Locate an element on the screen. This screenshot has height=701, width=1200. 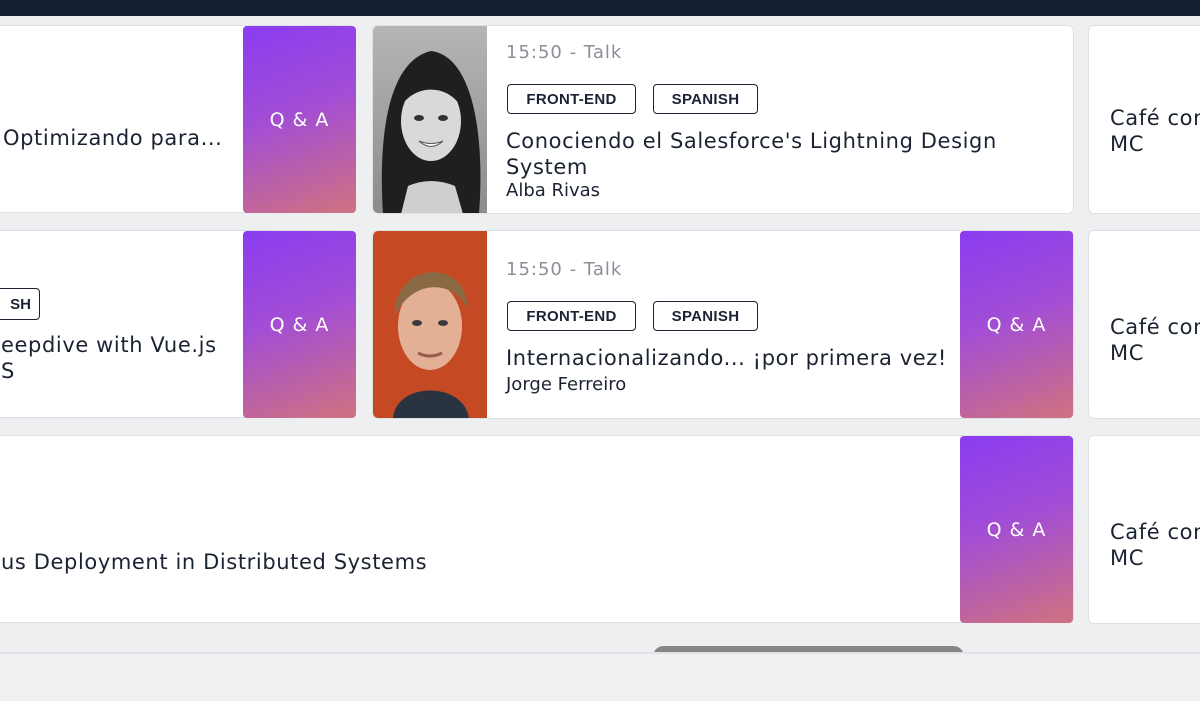
session-card-right-row3: Café con MC is located at coordinates (1144, 529).